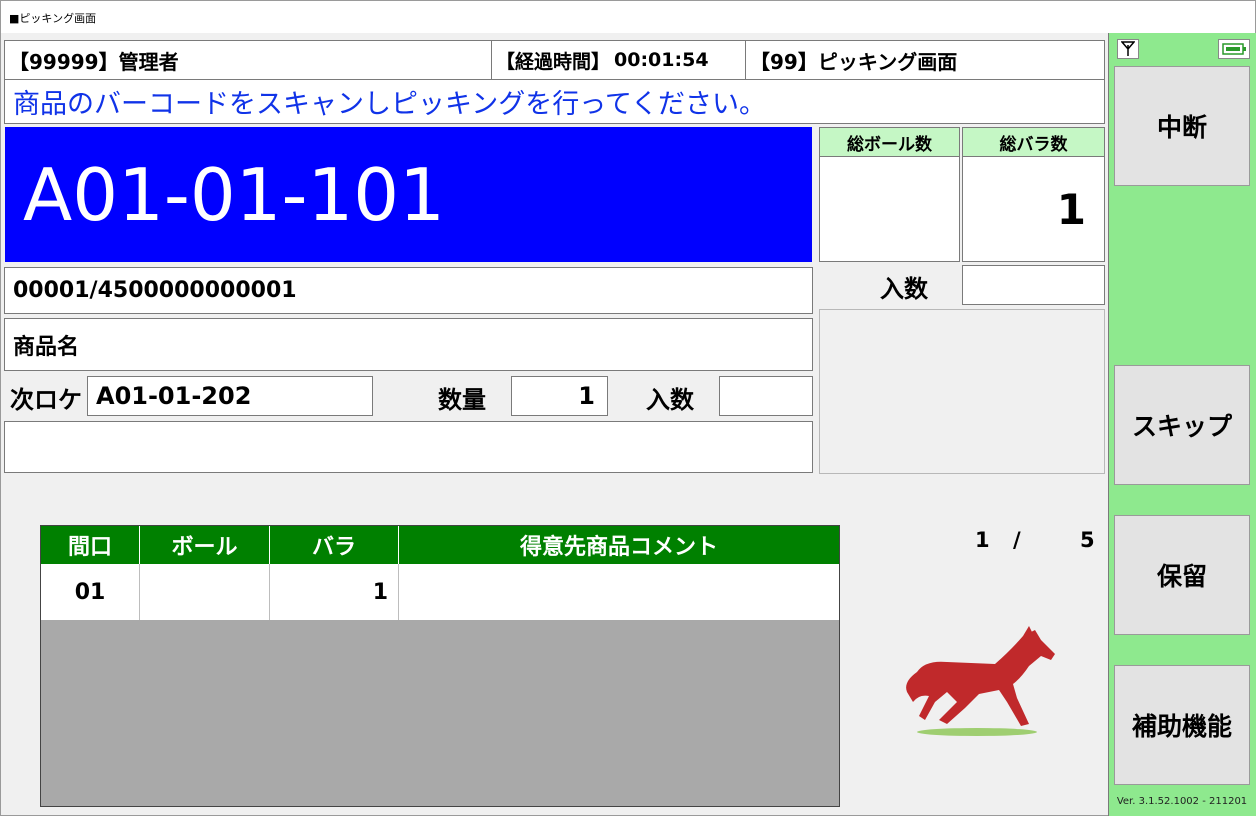  I want to click on location-display: A01-01-101, so click(408, 194).